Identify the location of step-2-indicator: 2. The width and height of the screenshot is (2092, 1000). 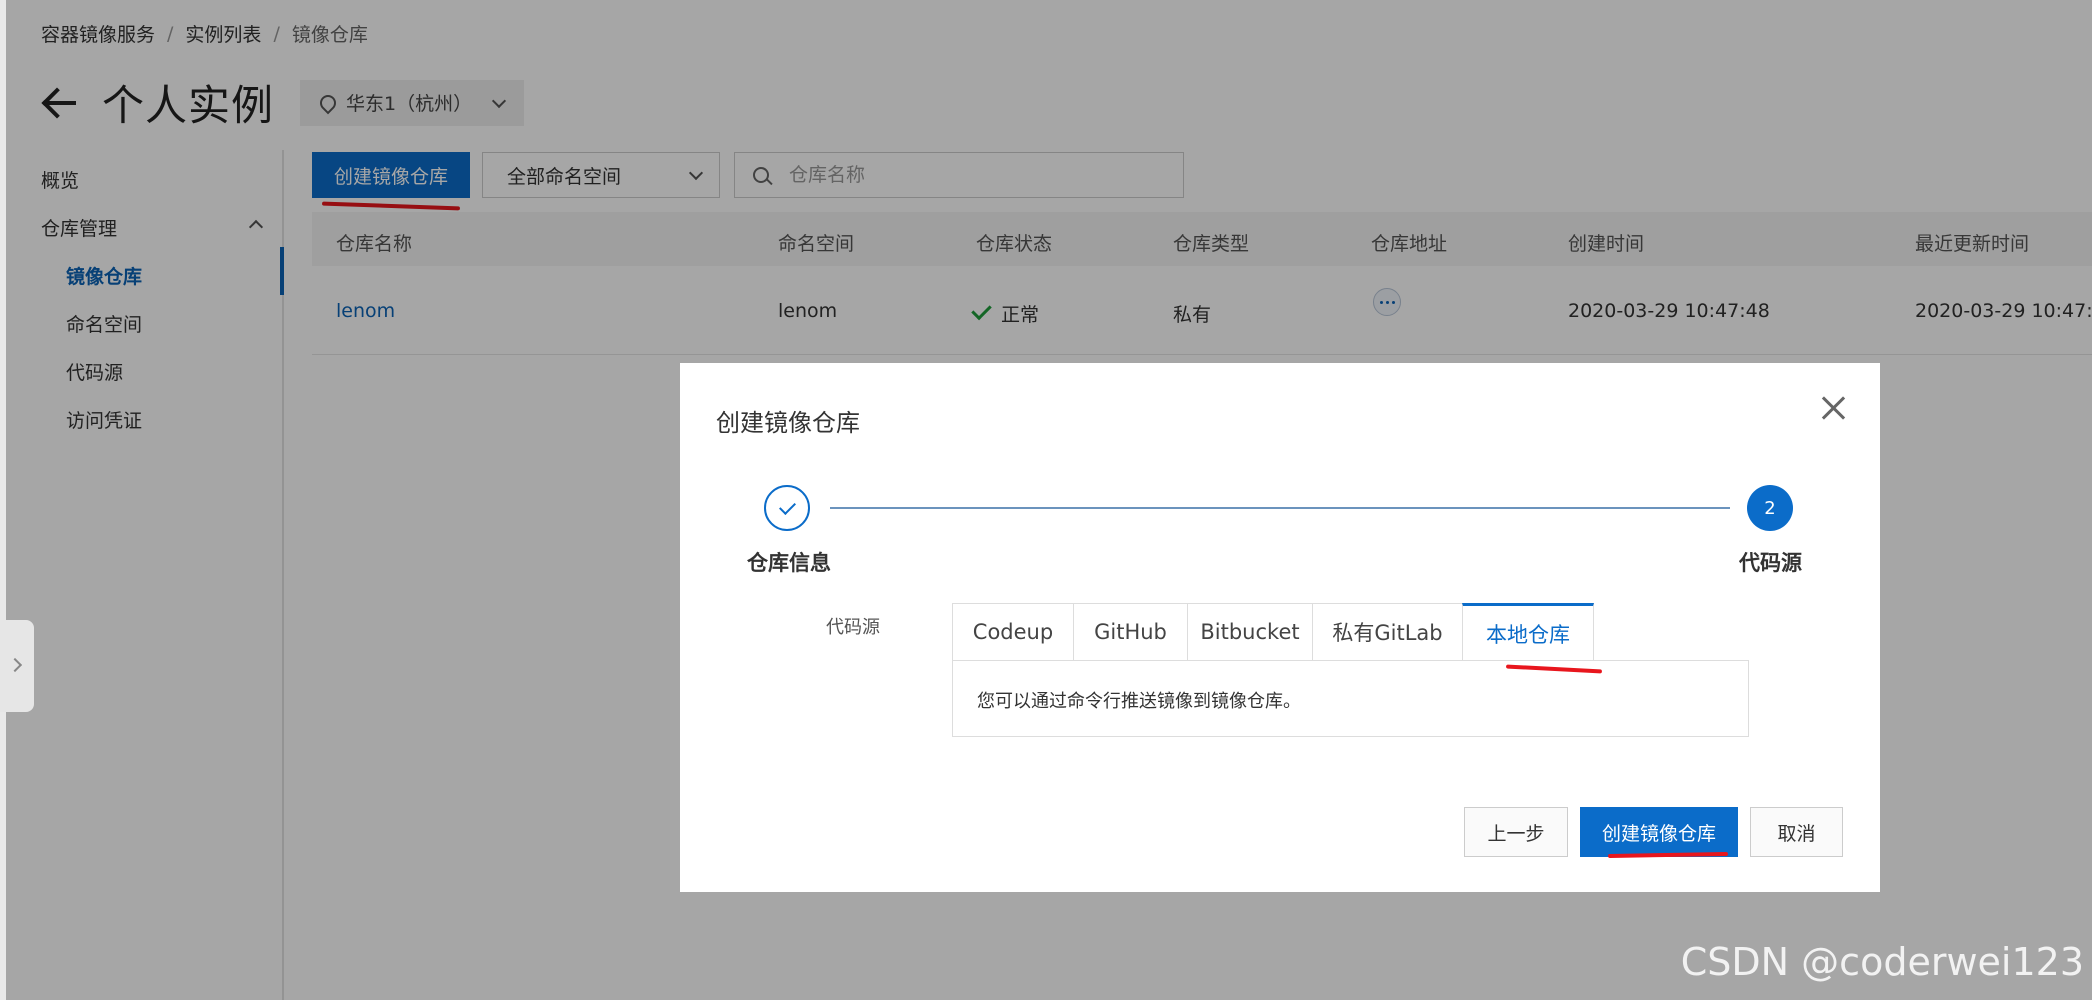
(1770, 508).